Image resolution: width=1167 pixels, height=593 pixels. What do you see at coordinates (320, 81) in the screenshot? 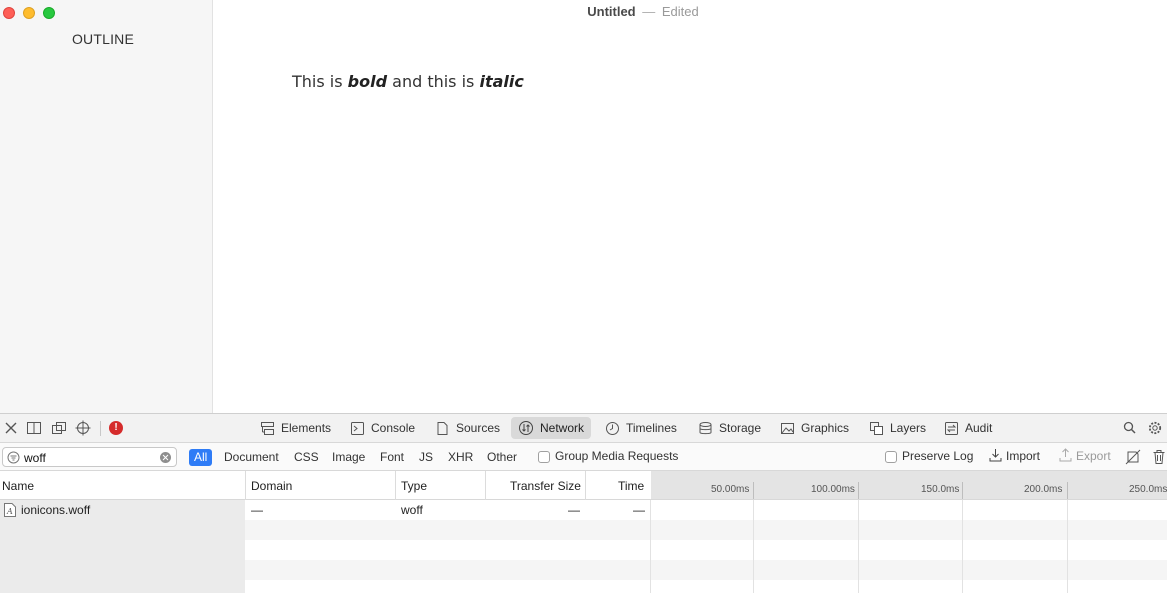
I see `text-prefix: This is` at bounding box center [320, 81].